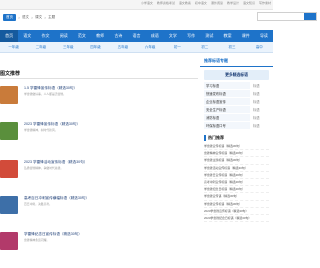 This screenshot has height=268, width=320. I want to click on sidebar-link: 消防标语, so click(227, 117).